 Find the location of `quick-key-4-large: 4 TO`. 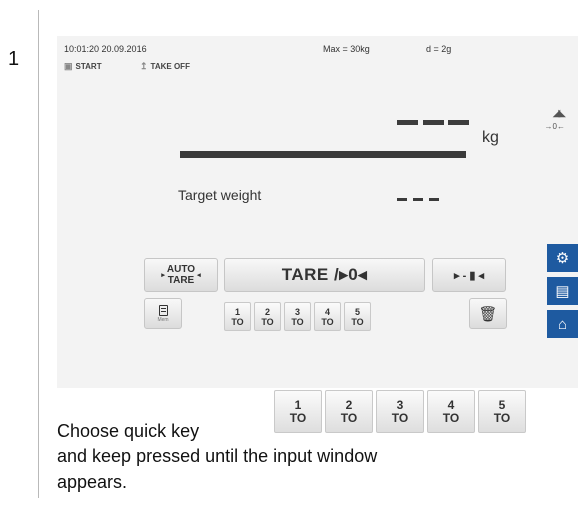

quick-key-4-large: 4 TO is located at coordinates (451, 411).